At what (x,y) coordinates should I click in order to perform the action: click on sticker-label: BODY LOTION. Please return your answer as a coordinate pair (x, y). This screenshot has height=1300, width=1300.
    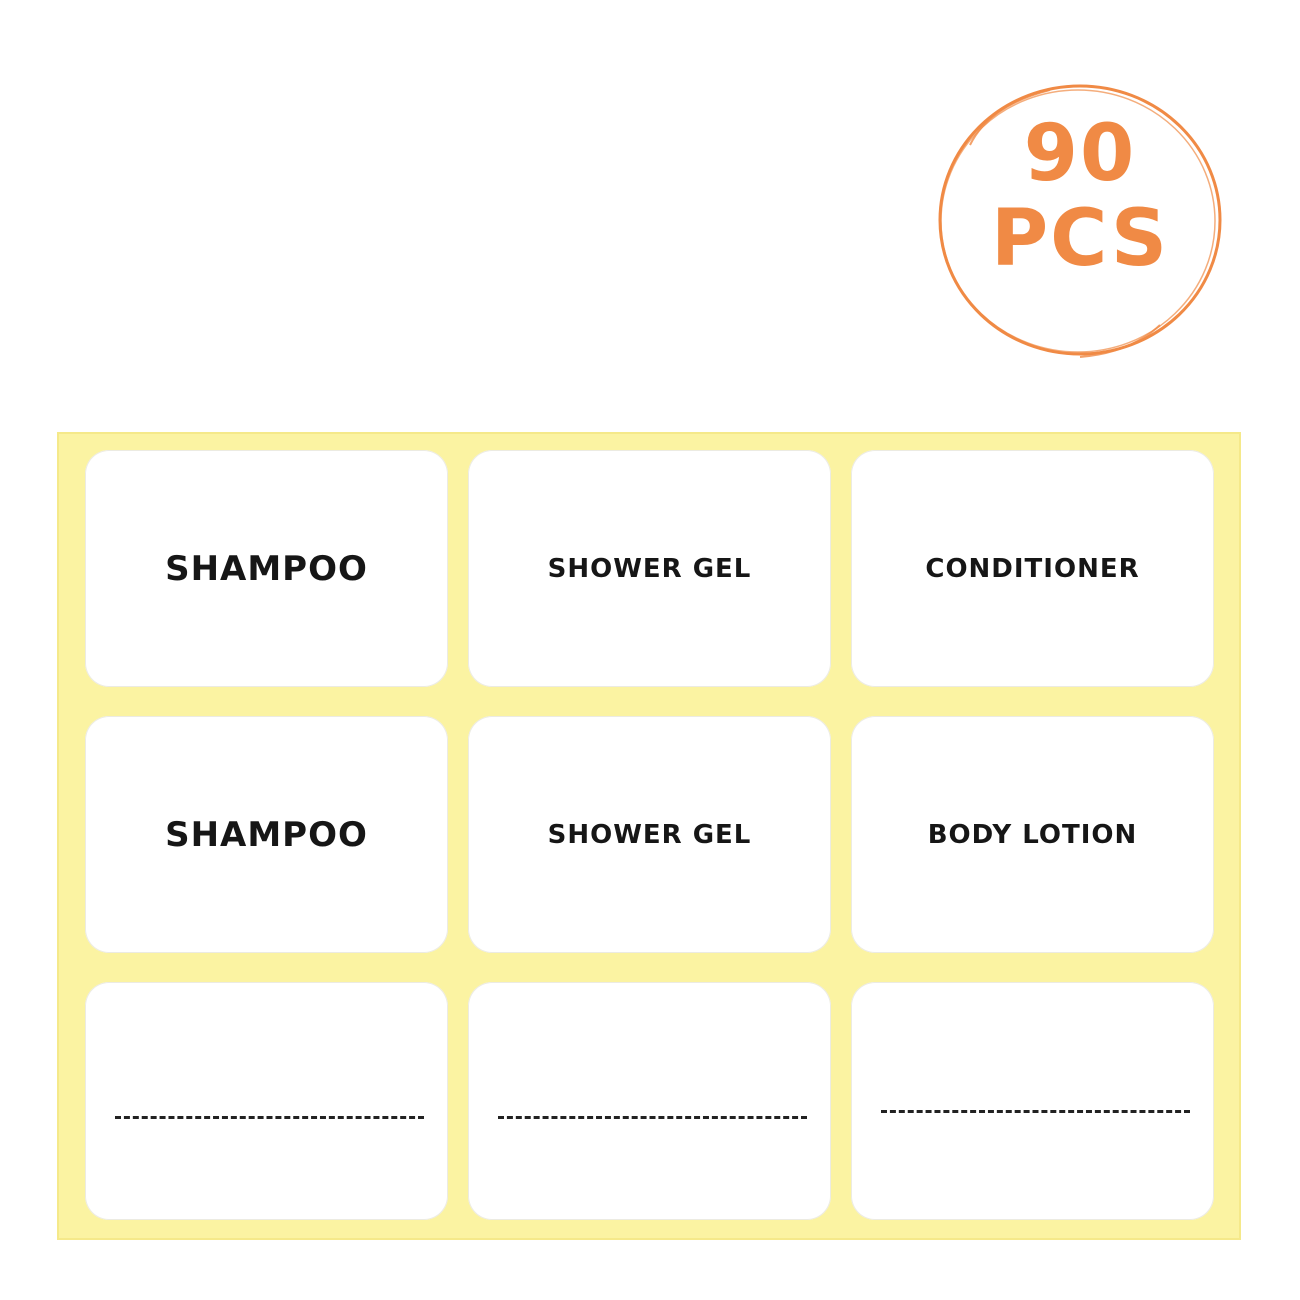
    Looking at the image, I should click on (1032, 834).